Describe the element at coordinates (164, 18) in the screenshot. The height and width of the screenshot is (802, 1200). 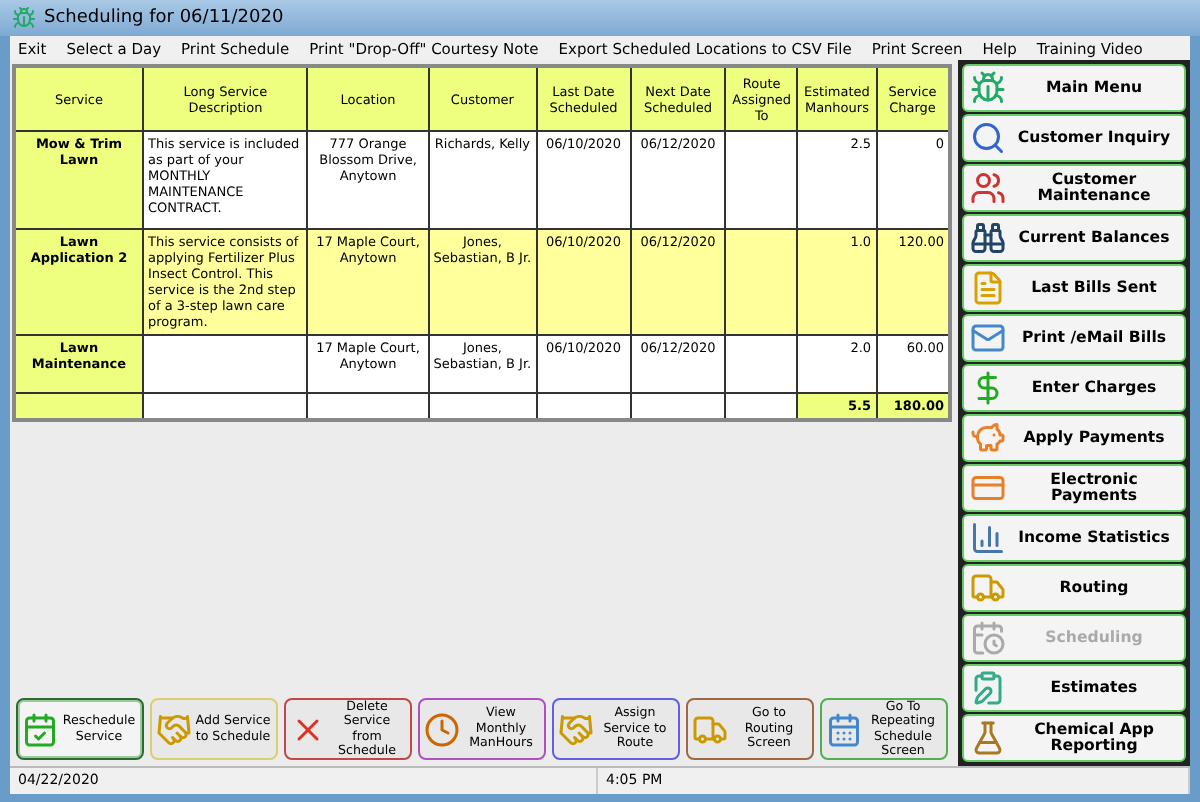
I see `window-title: Scheduling for 06/11/2020` at that location.